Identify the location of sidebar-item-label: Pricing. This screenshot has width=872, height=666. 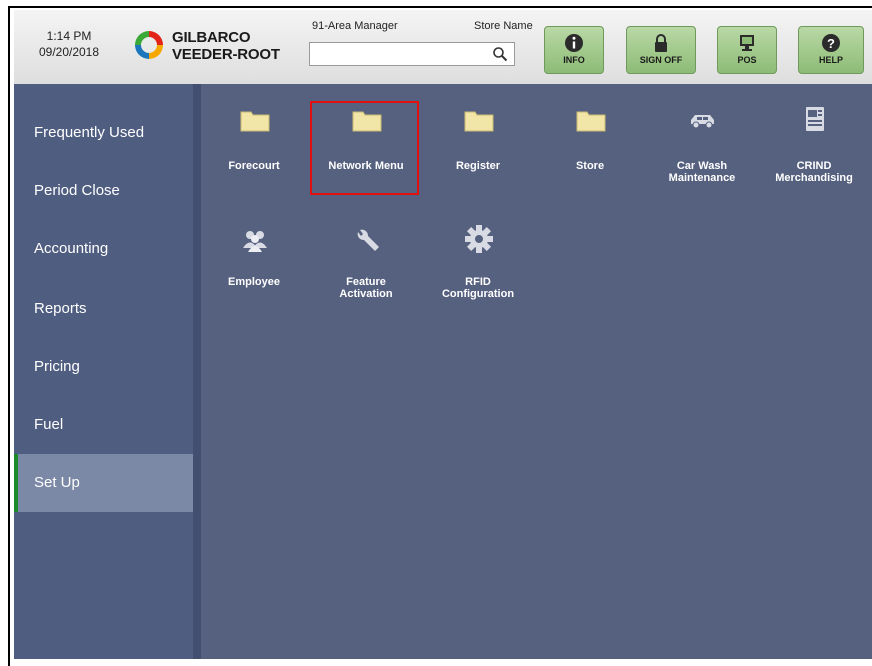
(57, 366).